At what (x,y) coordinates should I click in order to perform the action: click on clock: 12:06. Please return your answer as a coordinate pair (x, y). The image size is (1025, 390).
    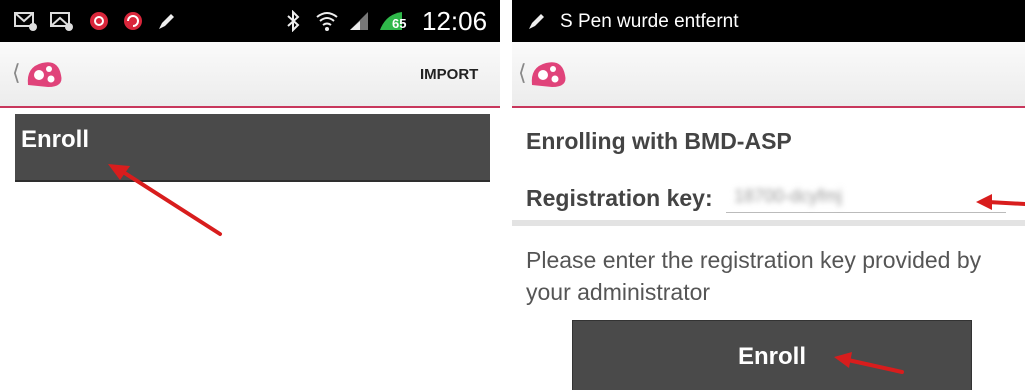
    Looking at the image, I should click on (455, 21).